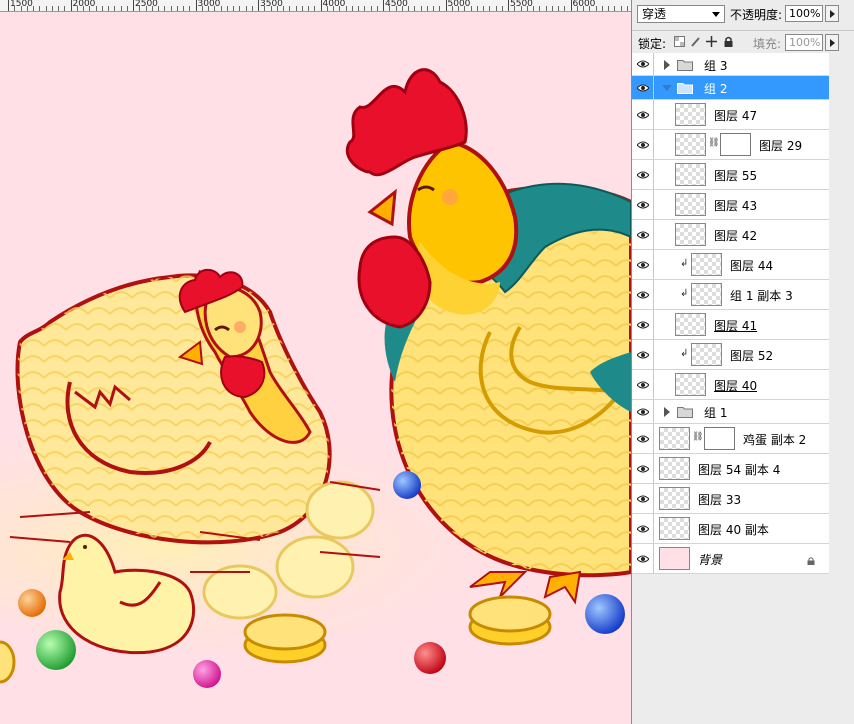 Image resolution: width=854 pixels, height=724 pixels. I want to click on layer-row: 图层 54 副本 4, so click(730, 469).